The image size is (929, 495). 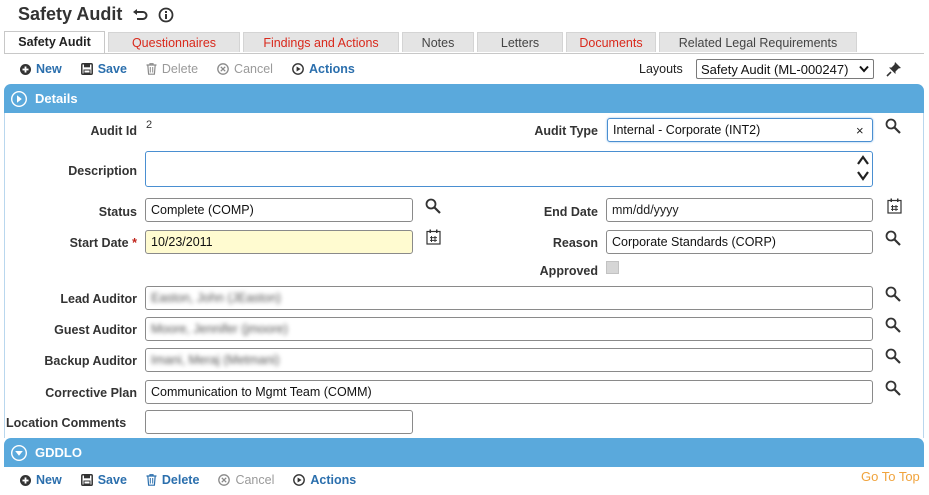 I want to click on go-to-top-link: Go To Top, so click(x=890, y=476).